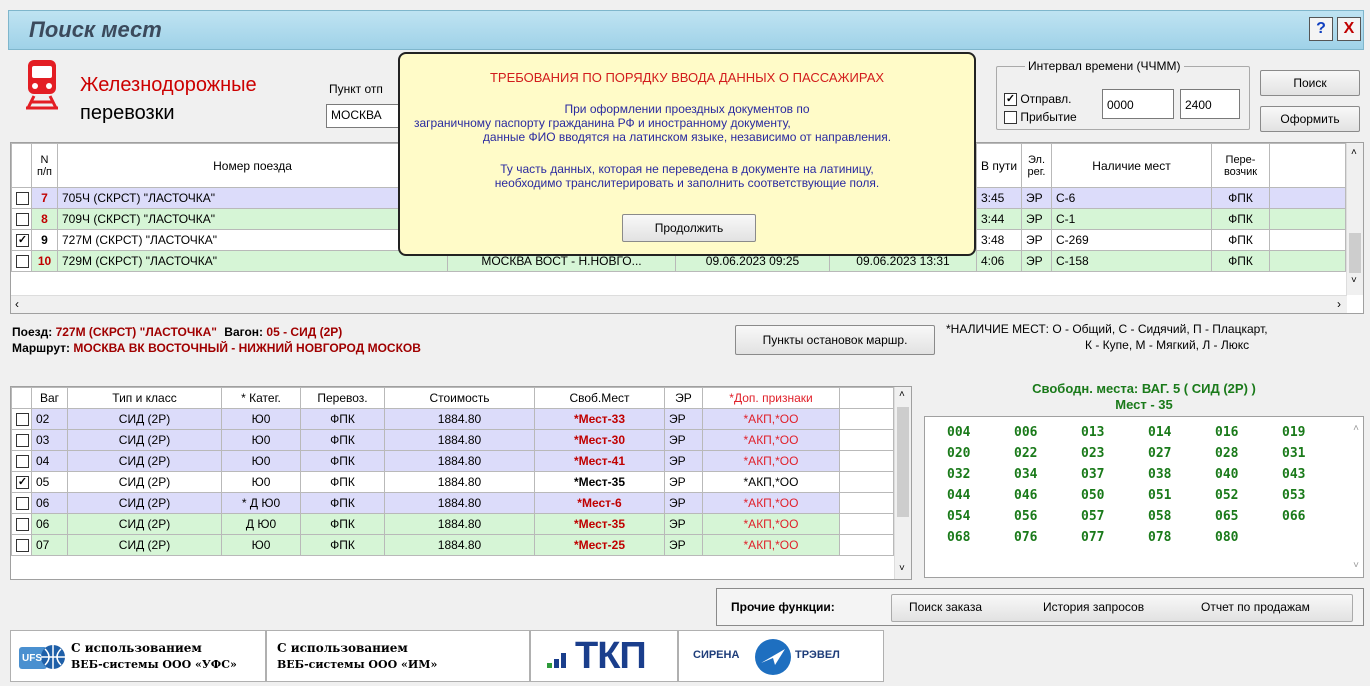 Image resolution: width=1370 pixels, height=686 pixels. What do you see at coordinates (958, 474) in the screenshot?
I see `seat-number: 032` at bounding box center [958, 474].